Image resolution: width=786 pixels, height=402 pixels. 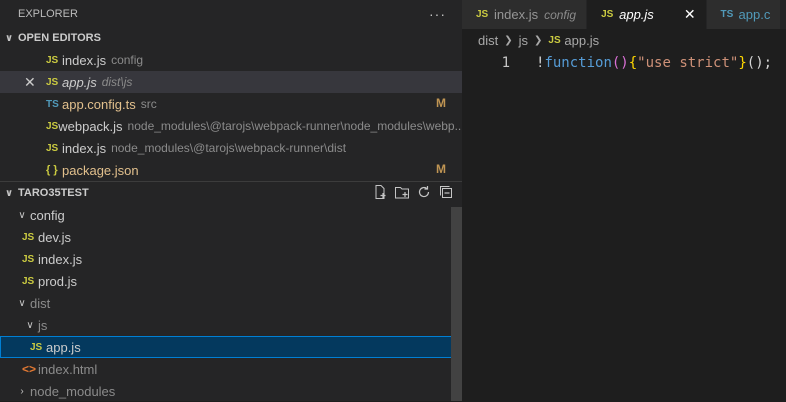 What do you see at coordinates (620, 63) in the screenshot?
I see `code-token: ()` at bounding box center [620, 63].